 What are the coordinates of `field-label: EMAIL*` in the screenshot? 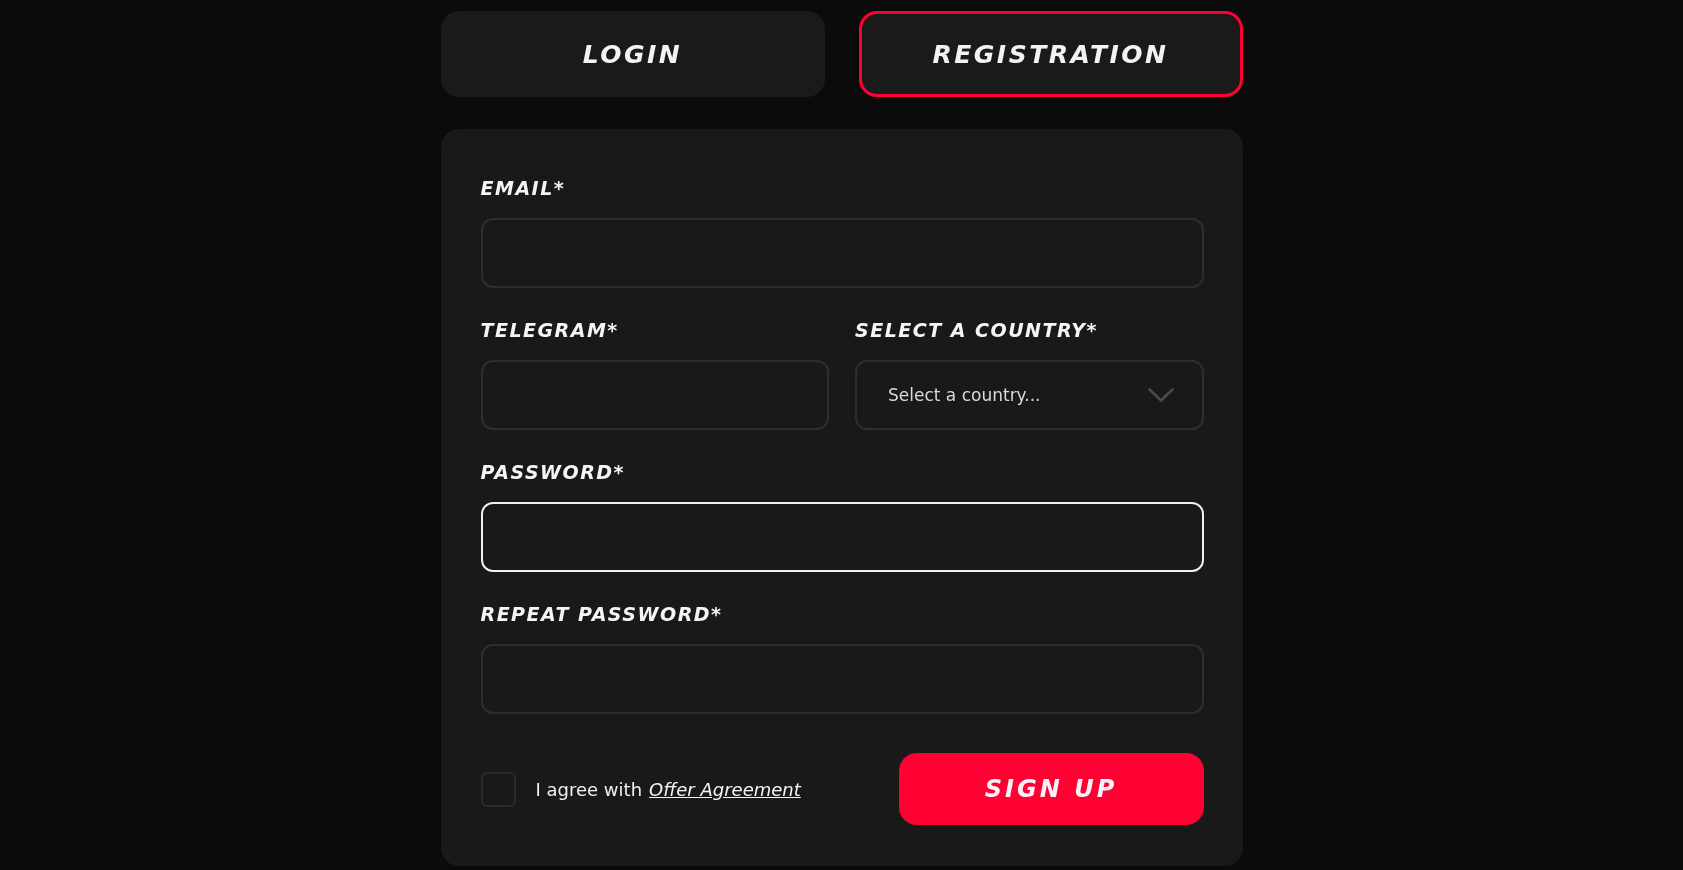 It's located at (523, 188).